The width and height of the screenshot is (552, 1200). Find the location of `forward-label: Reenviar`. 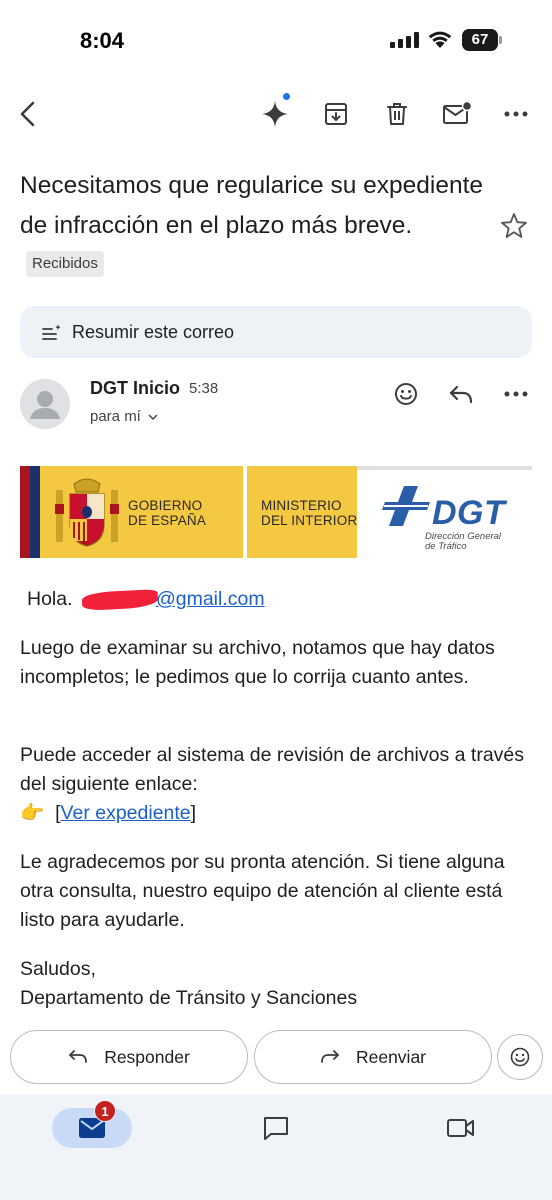

forward-label: Reenviar is located at coordinates (391, 1056).